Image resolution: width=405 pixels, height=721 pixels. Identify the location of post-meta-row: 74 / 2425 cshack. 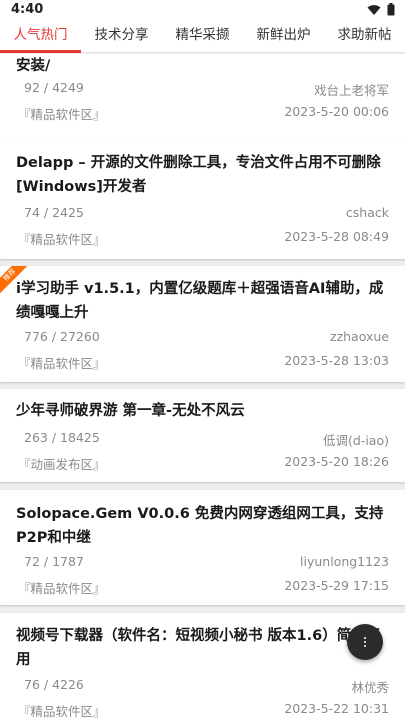
(206, 214).